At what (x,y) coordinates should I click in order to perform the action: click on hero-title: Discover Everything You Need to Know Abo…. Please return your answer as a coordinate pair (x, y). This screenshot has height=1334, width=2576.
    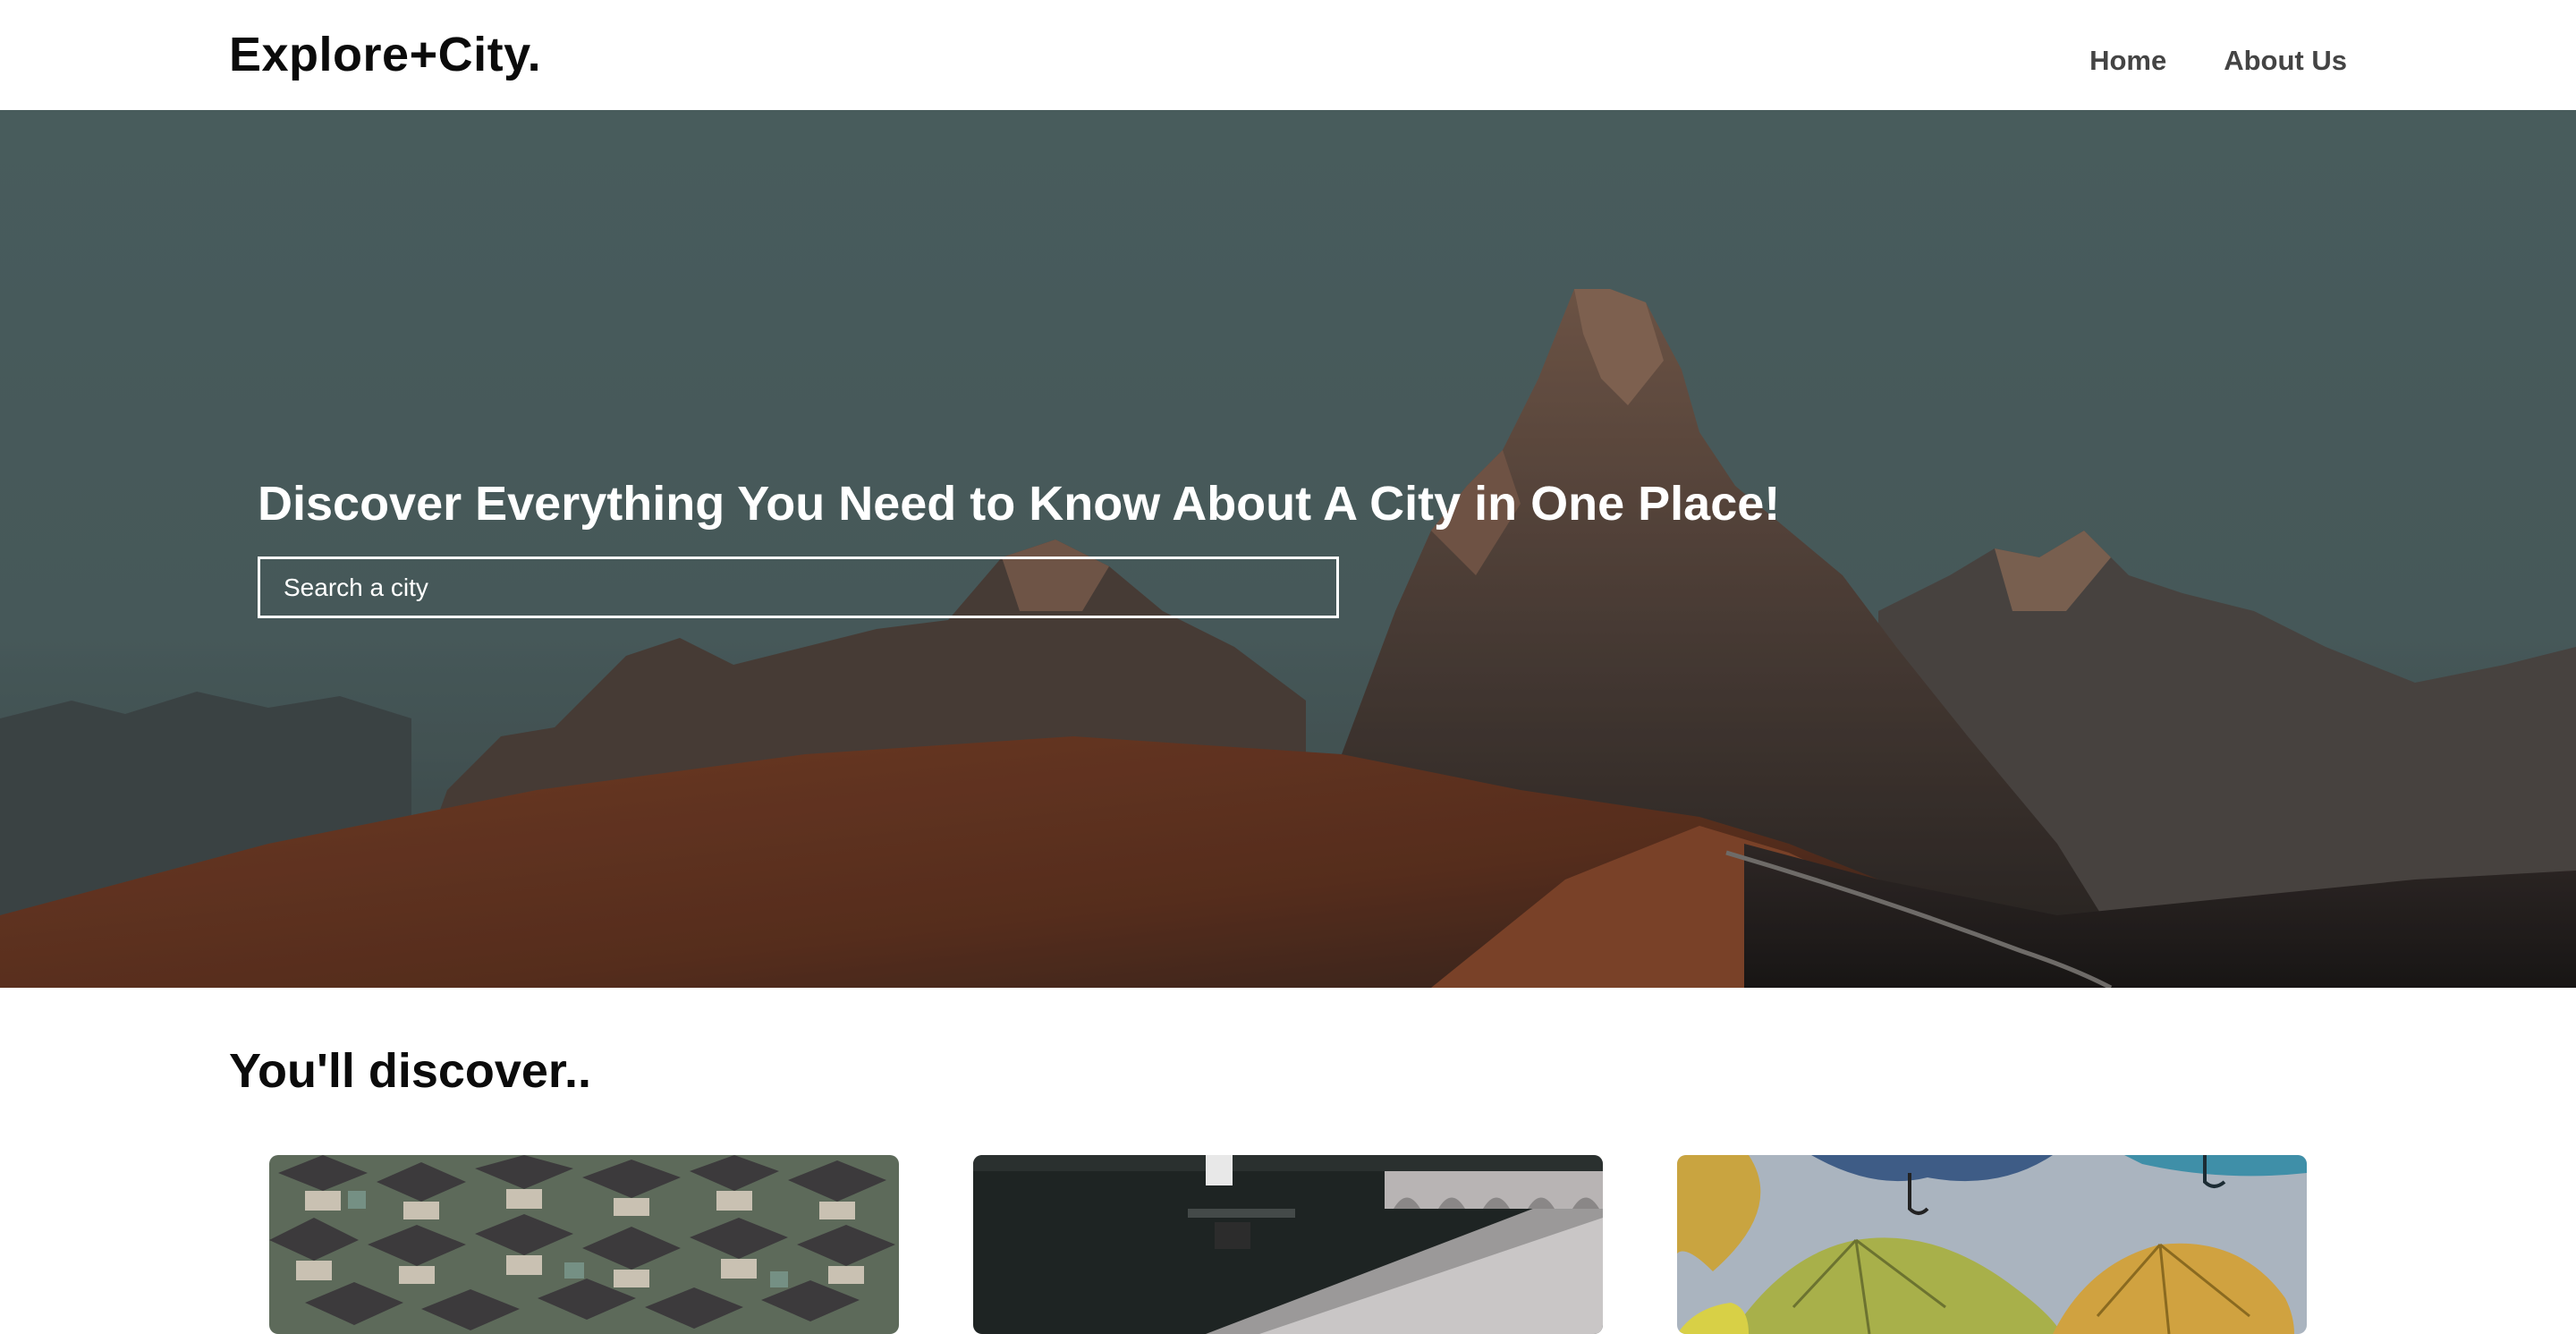
    Looking at the image, I should click on (1019, 504).